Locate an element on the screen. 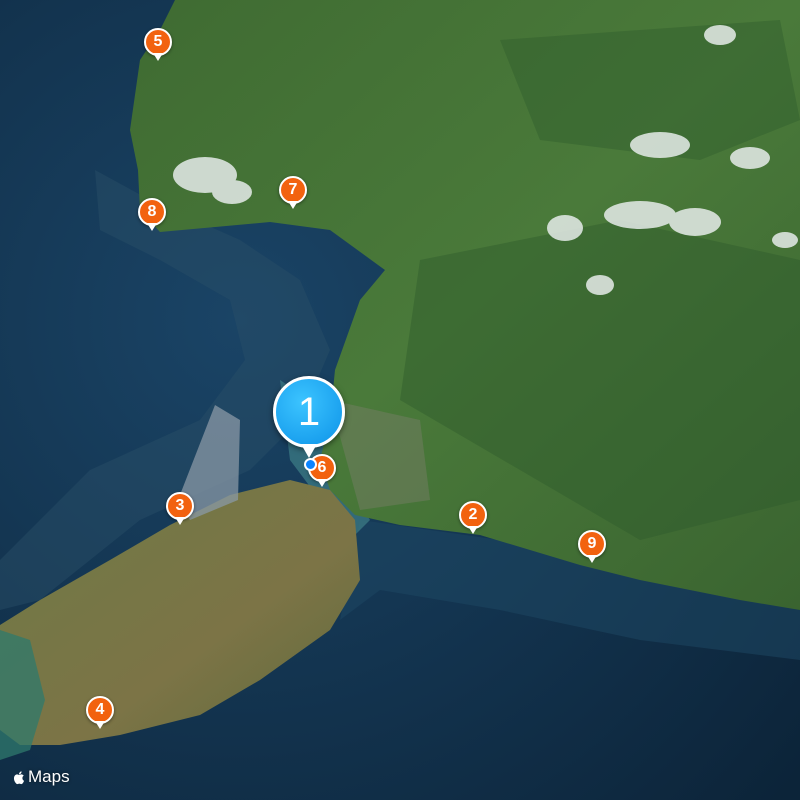  marker-label: 9 is located at coordinates (592, 543).